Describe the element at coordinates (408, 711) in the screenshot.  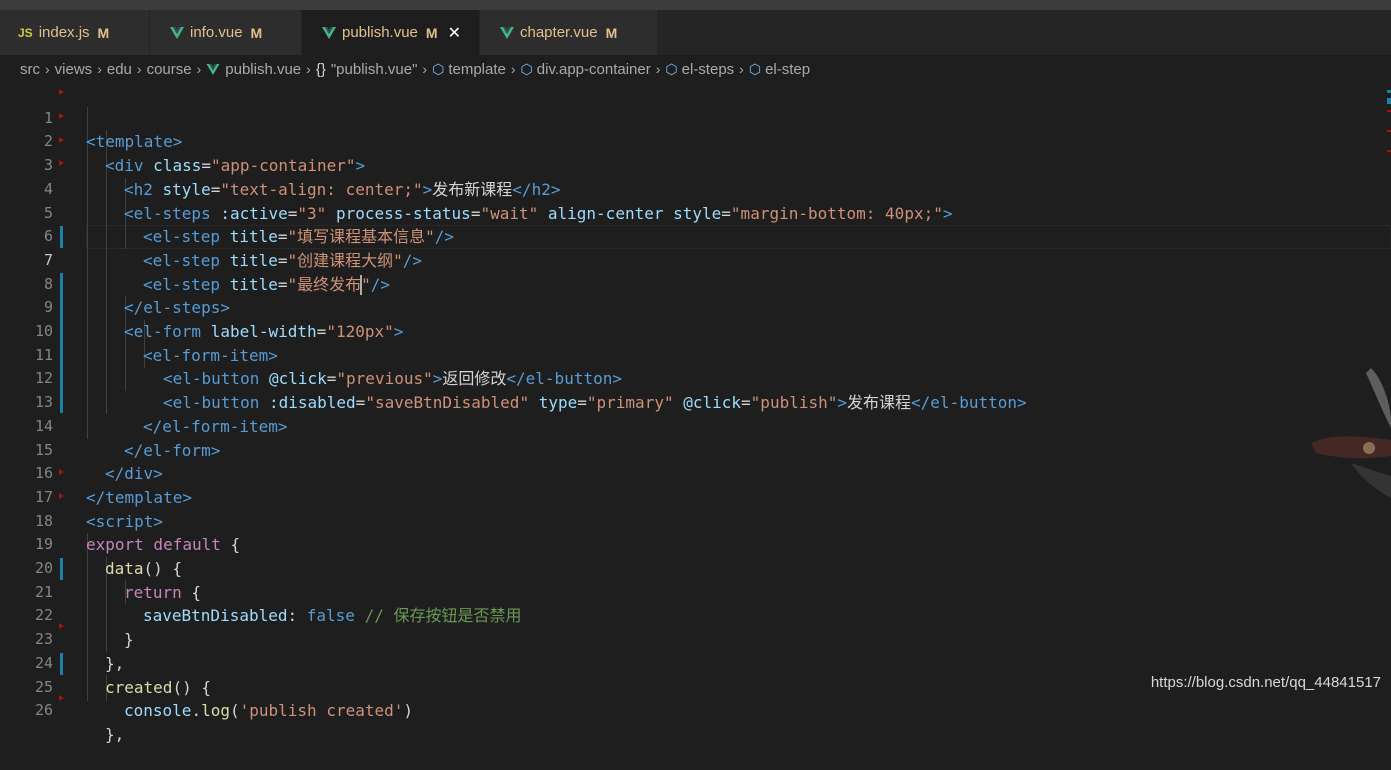
I see `code-token: )` at that location.